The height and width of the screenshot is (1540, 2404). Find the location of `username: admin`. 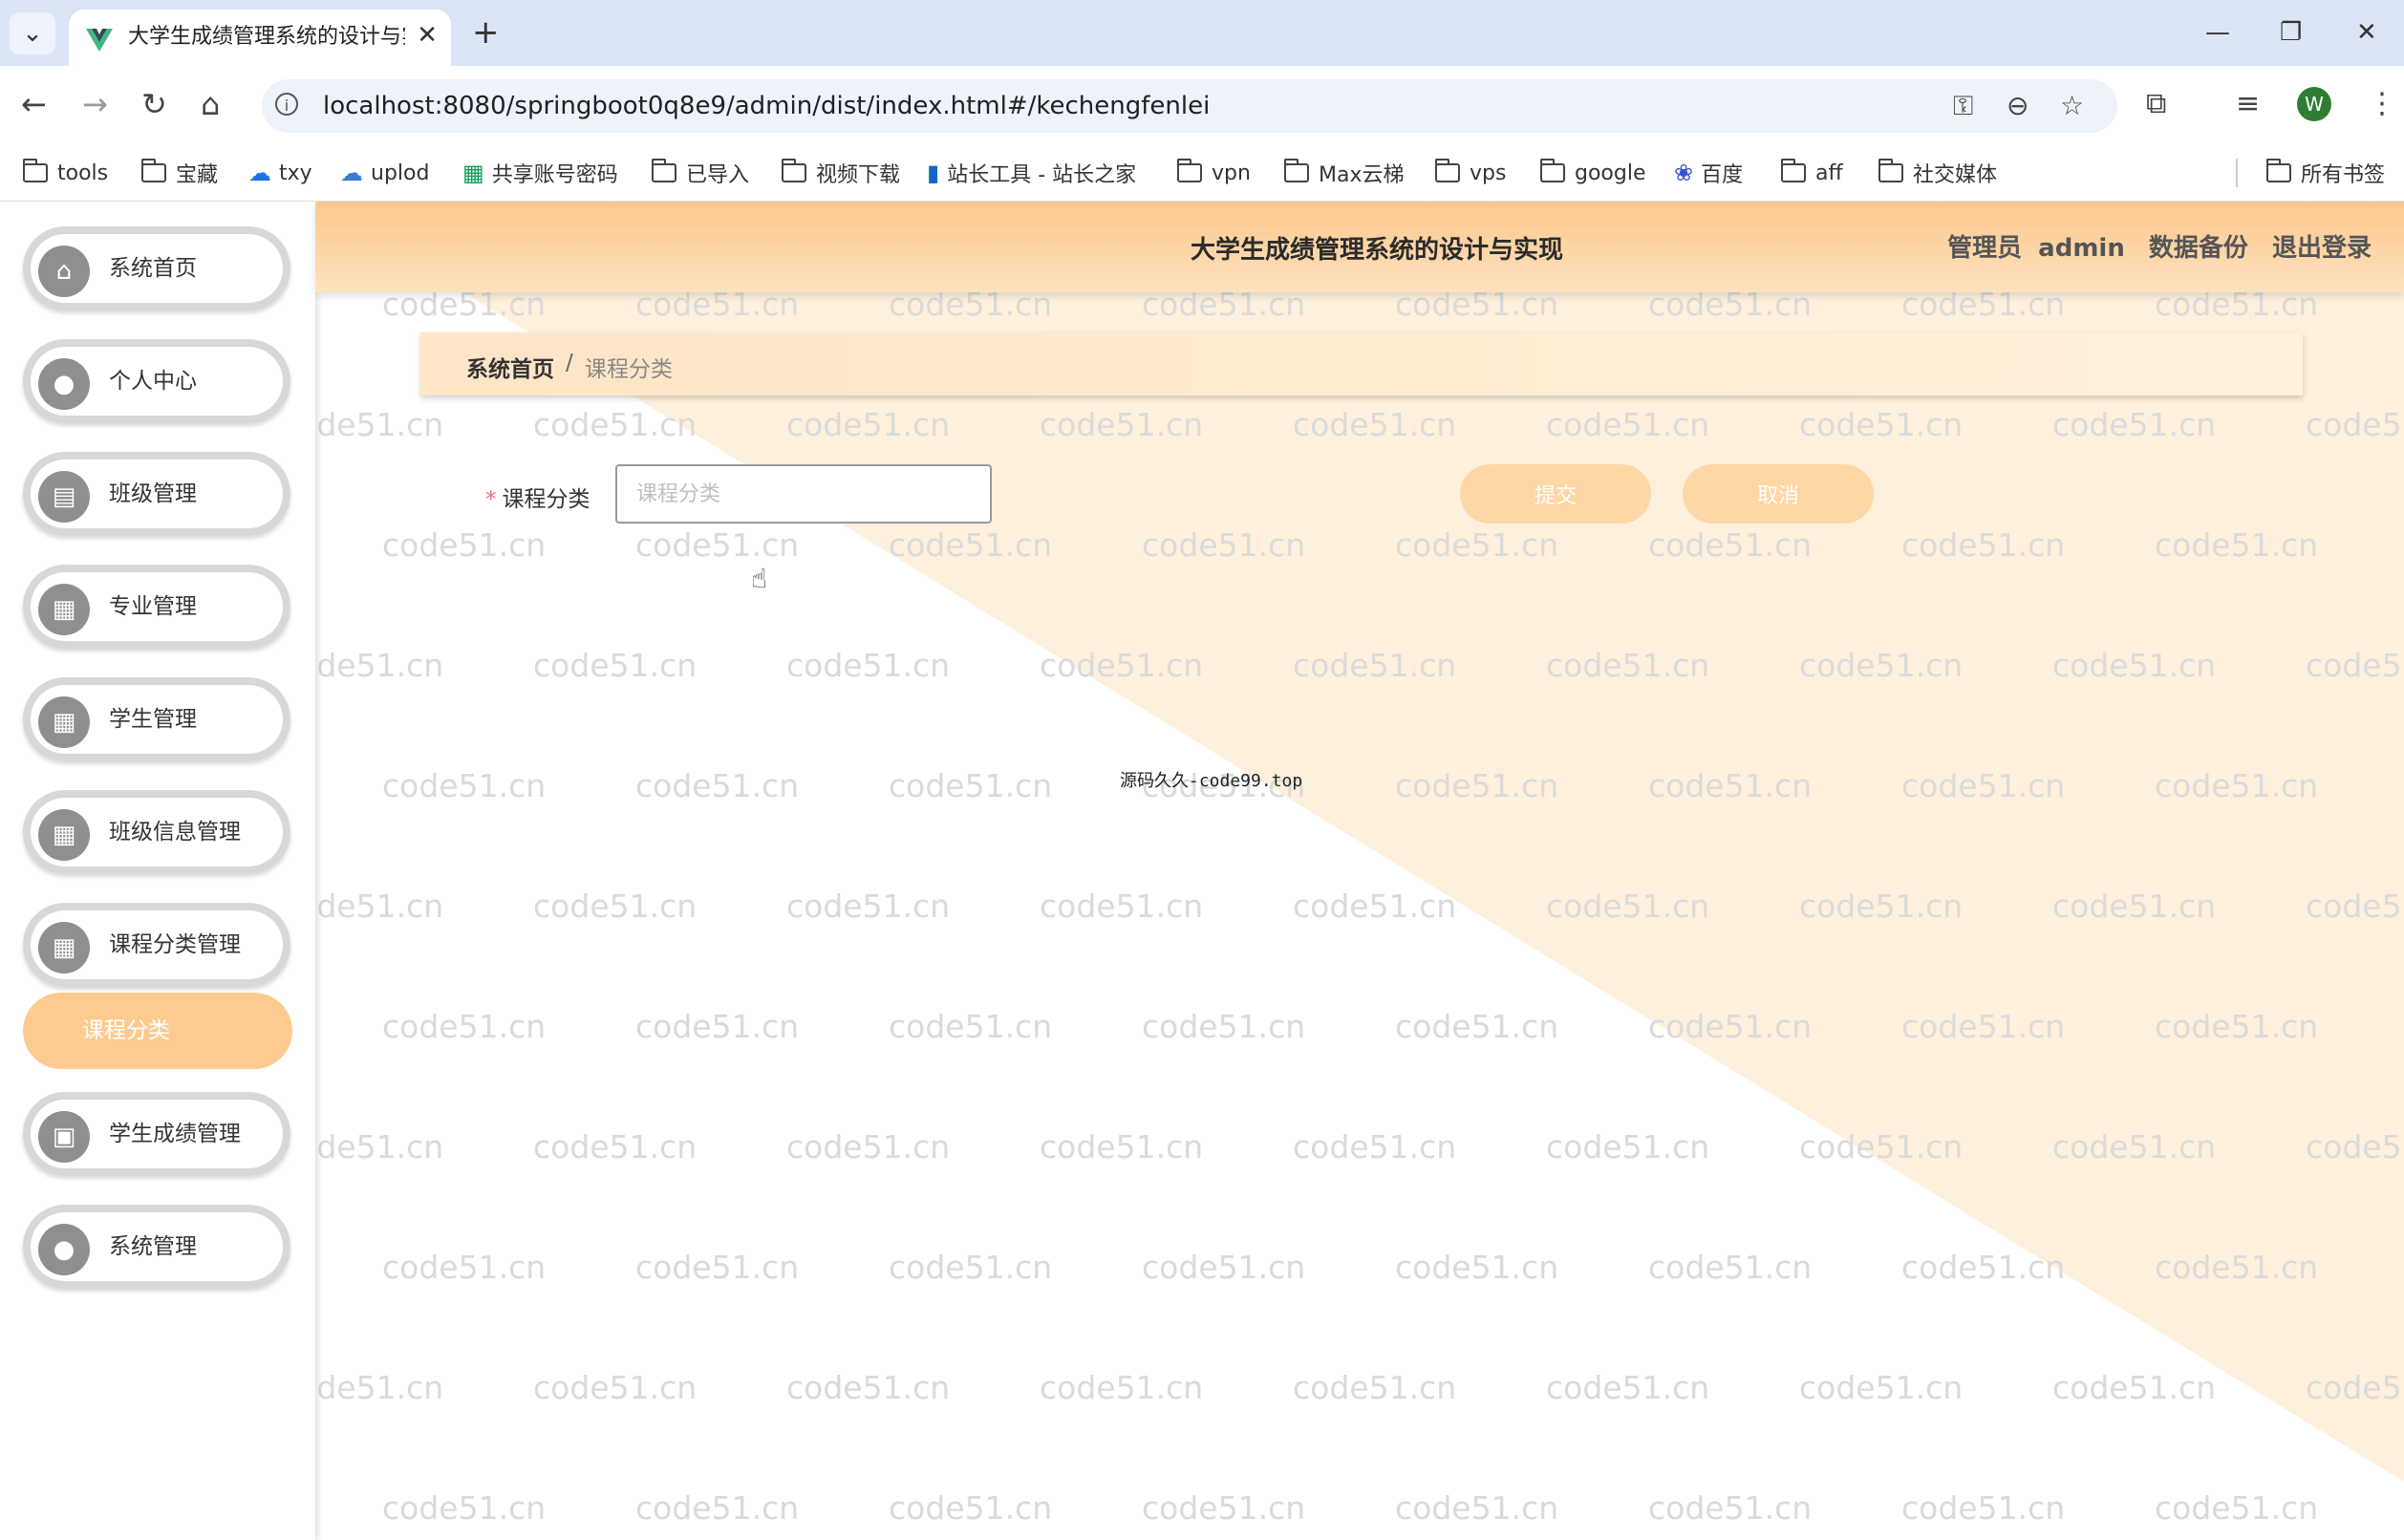

username: admin is located at coordinates (2081, 248).